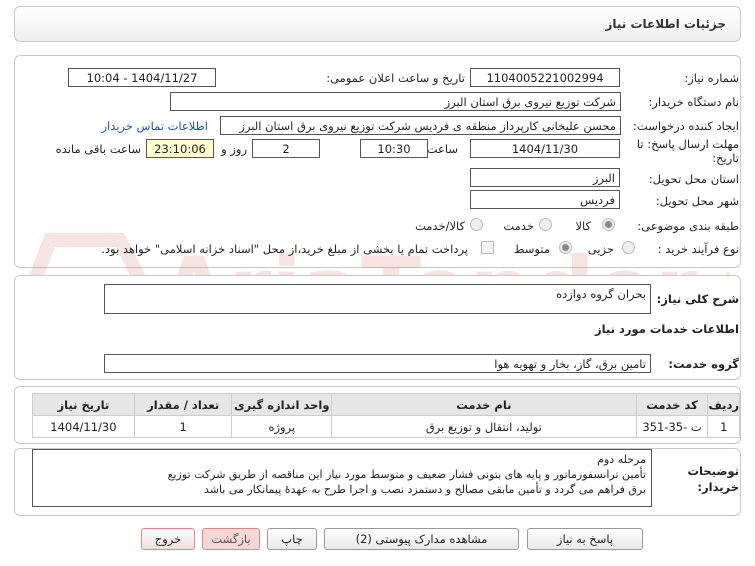 The width and height of the screenshot is (755, 566). What do you see at coordinates (98, 149) in the screenshot?
I see `remaining-time-label: ساعت باقی مانده` at bounding box center [98, 149].